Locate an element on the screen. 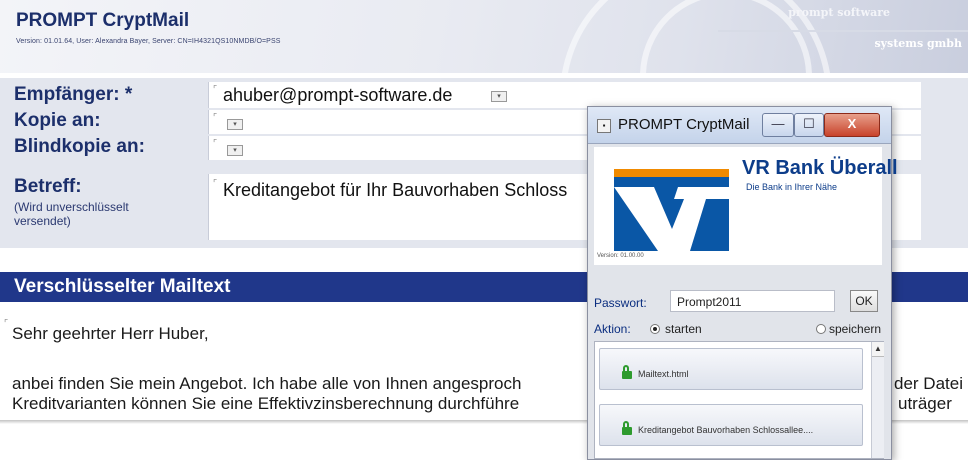 This screenshot has height=460, width=968. company-logo-top: prompt software is located at coordinates (839, 12).